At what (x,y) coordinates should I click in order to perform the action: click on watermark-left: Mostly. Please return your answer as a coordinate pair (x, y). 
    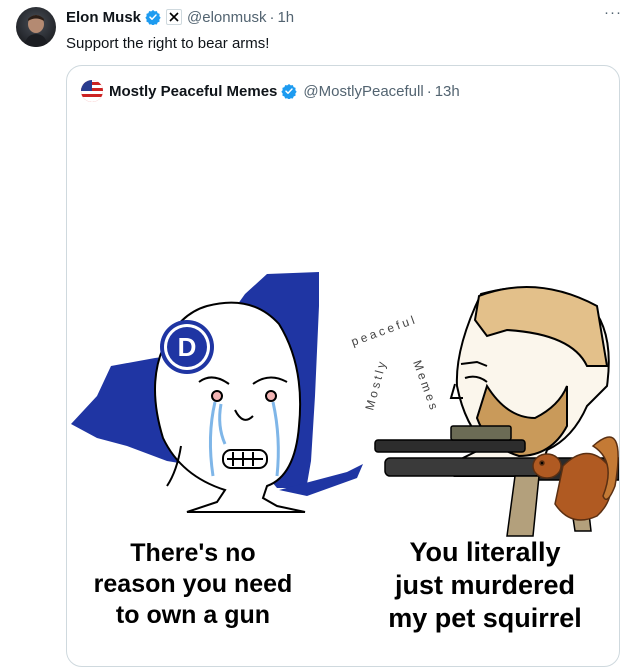
    Looking at the image, I should click on (375, 384).